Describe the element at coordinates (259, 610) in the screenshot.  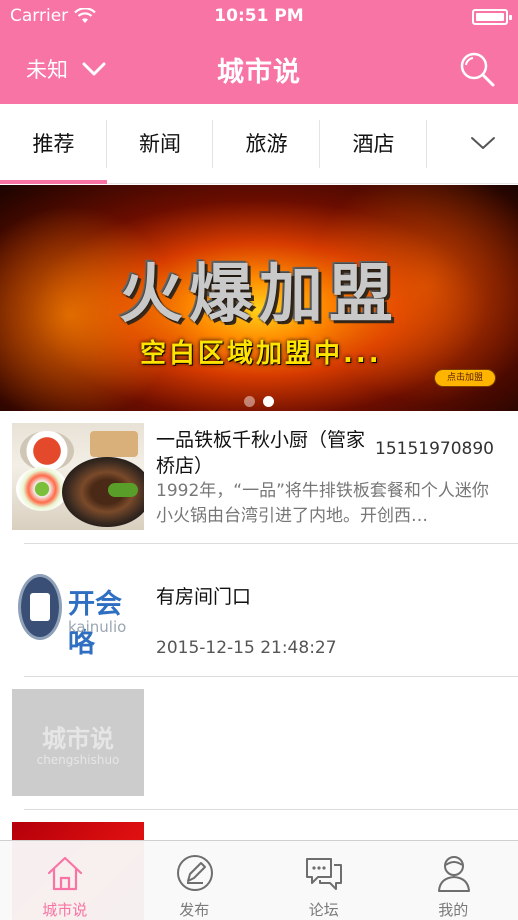
I see `list-item: 开会咯 kainulio 有房间门口 2015-12-15 21:48:27` at that location.